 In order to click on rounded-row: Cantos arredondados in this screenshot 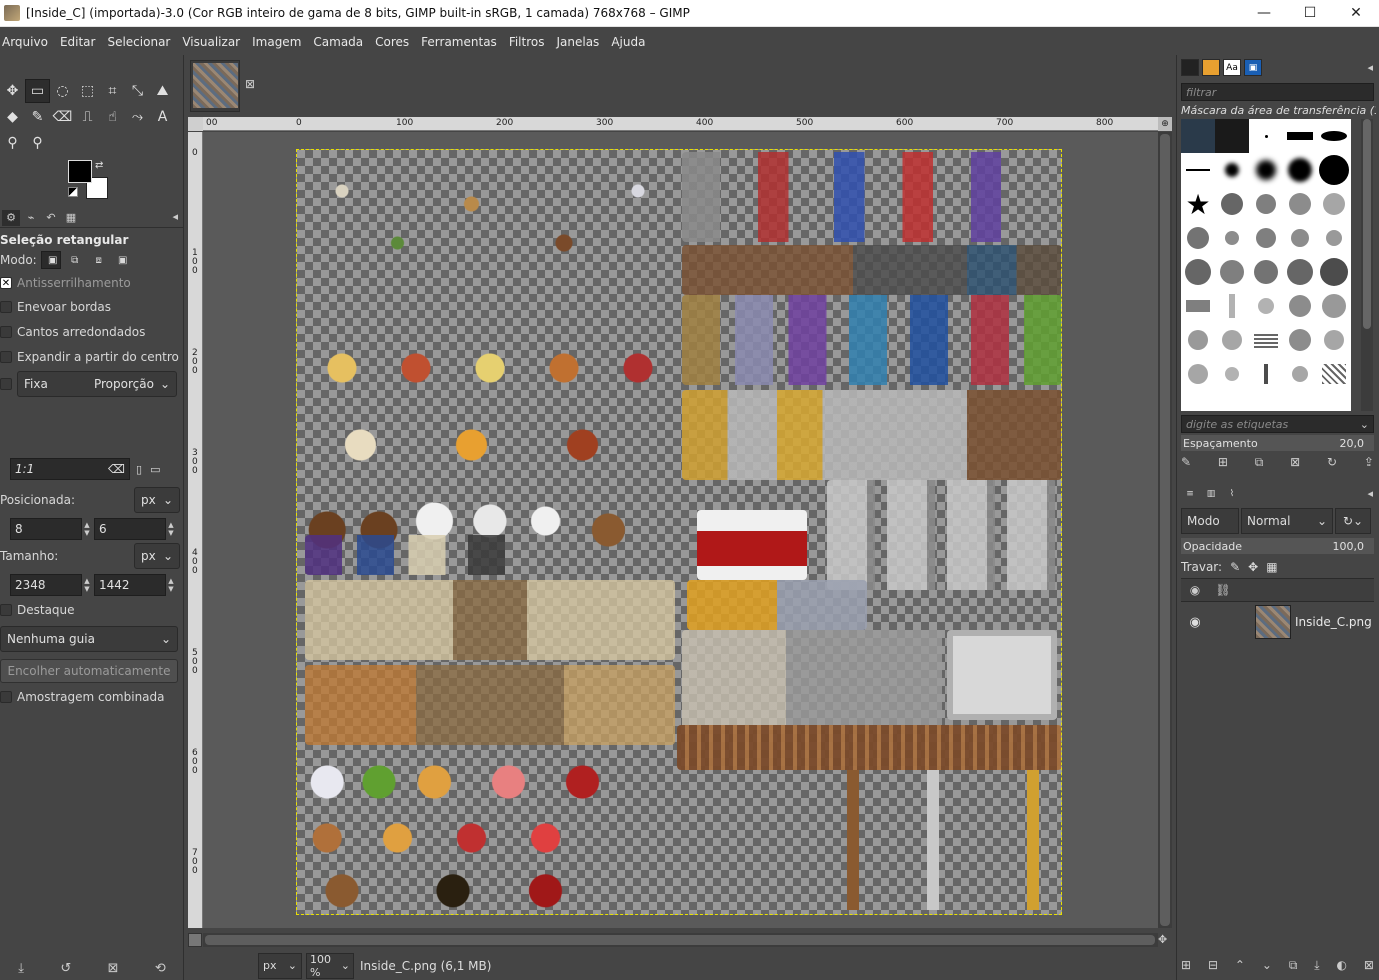, I will do `click(72, 332)`.